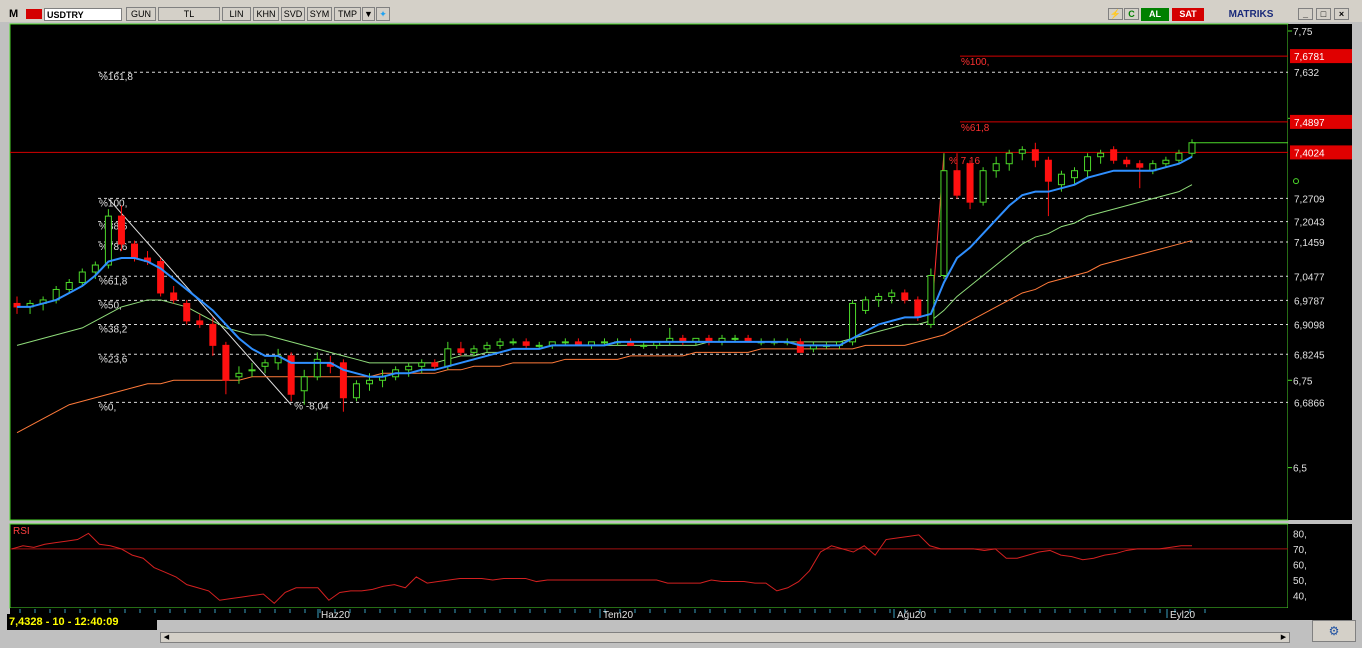 The image size is (1362, 648). I want to click on buy-button: AL, so click(1155, 14).